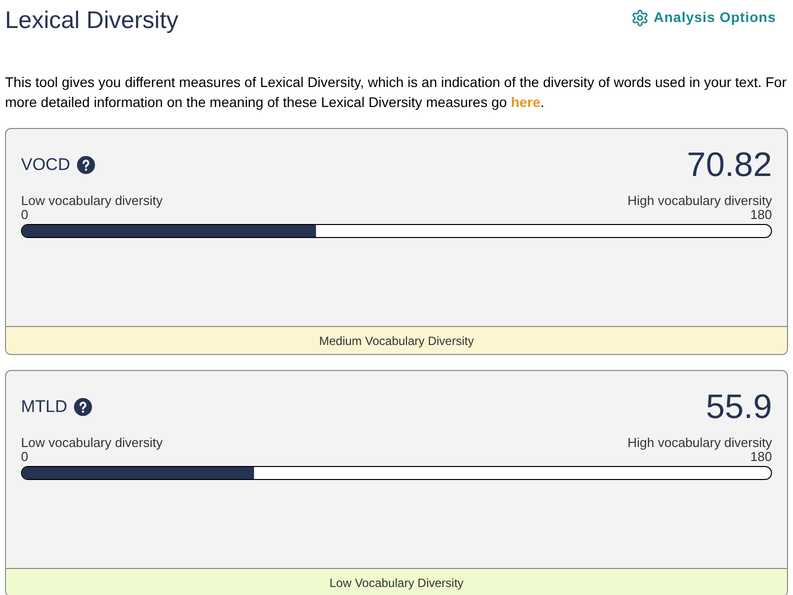  I want to click on measure-score: 70.82, so click(729, 165).